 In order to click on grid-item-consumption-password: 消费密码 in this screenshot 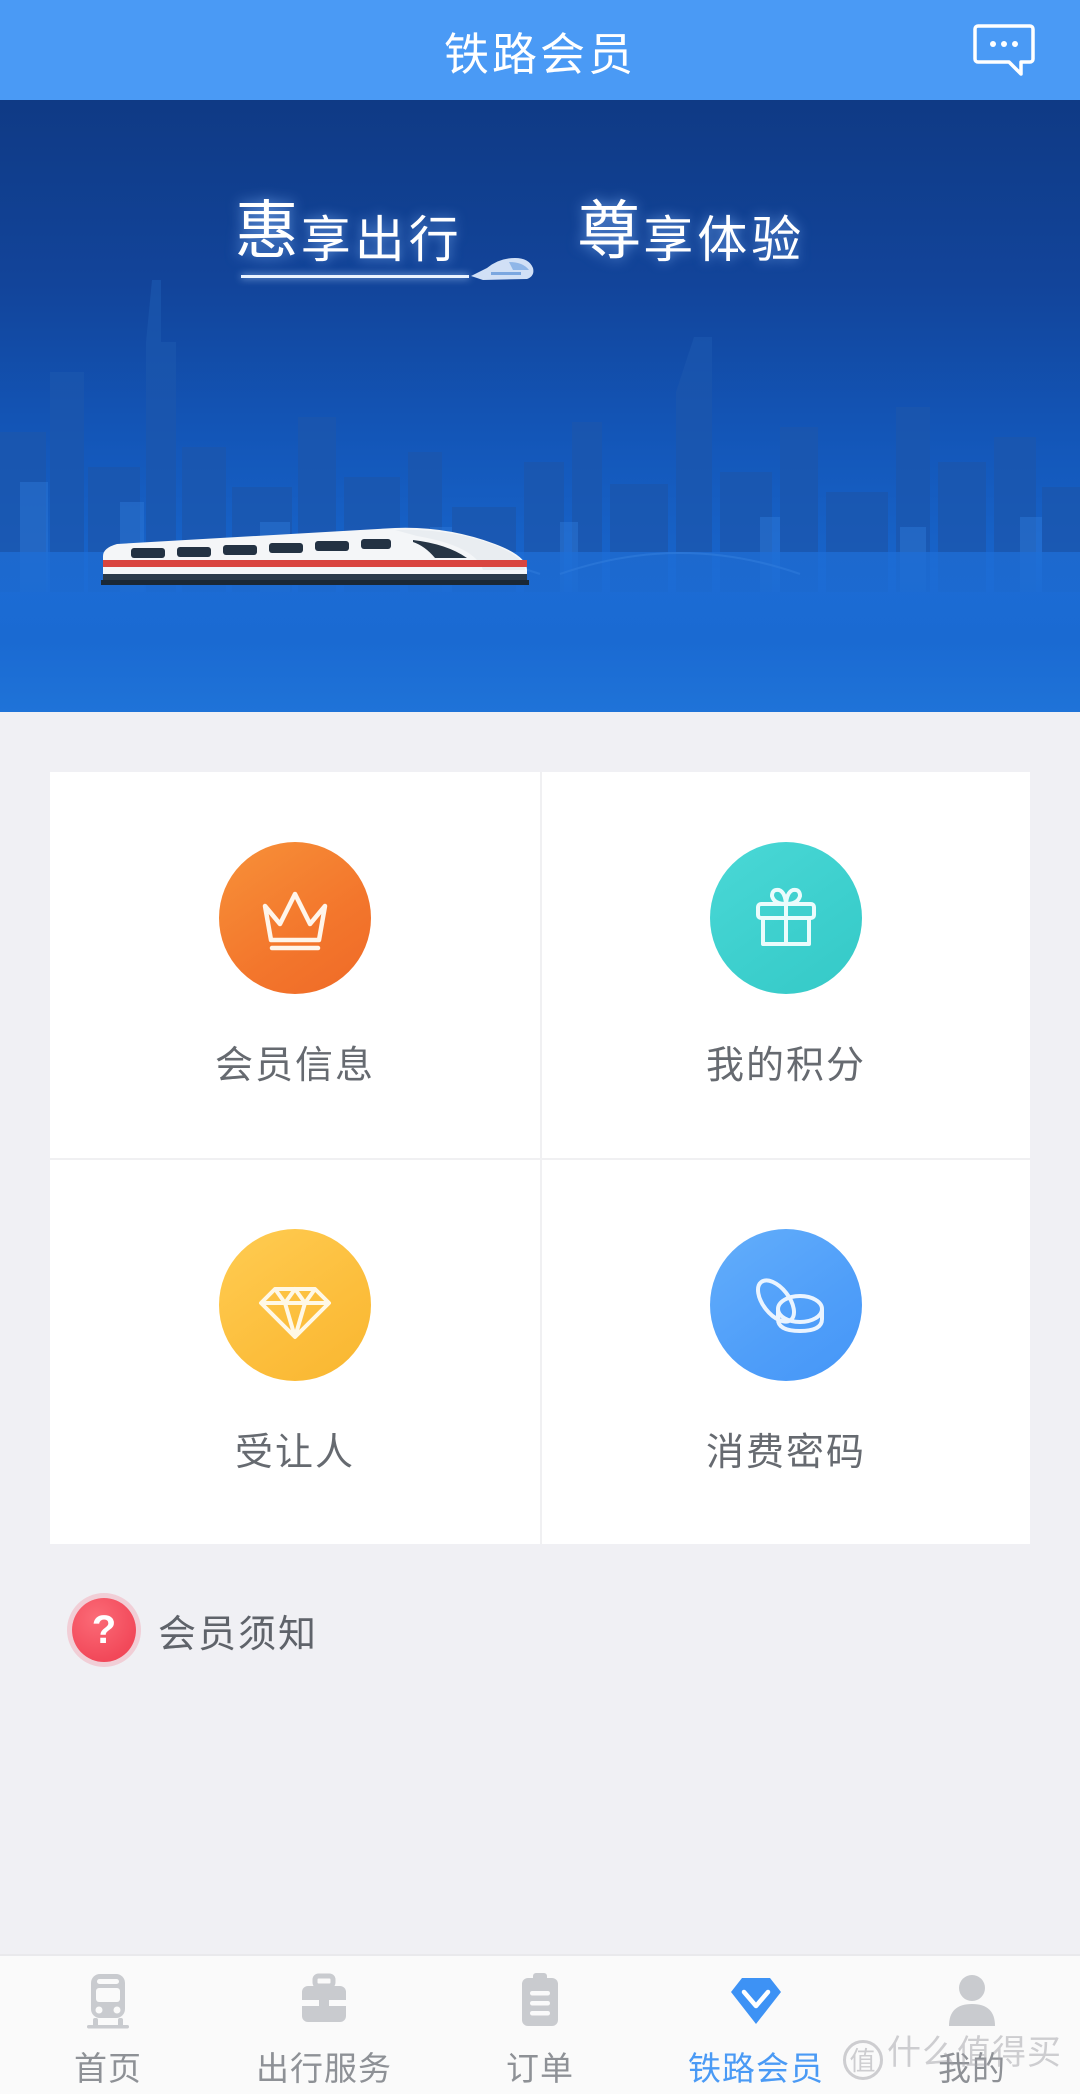, I will do `click(785, 1351)`.